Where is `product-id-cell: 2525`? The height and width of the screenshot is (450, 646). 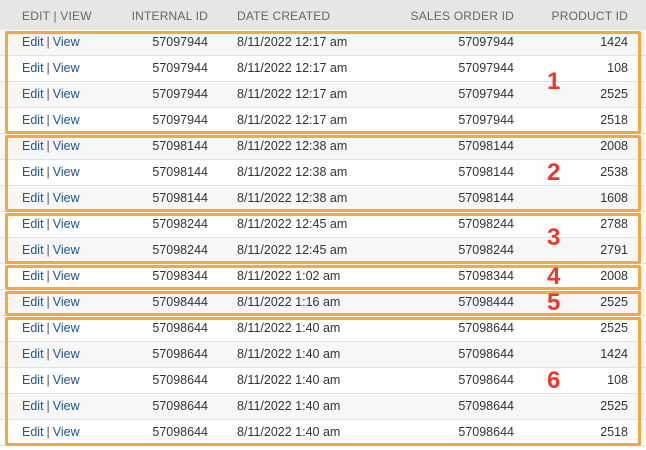
product-id-cell: 2525 is located at coordinates (614, 94).